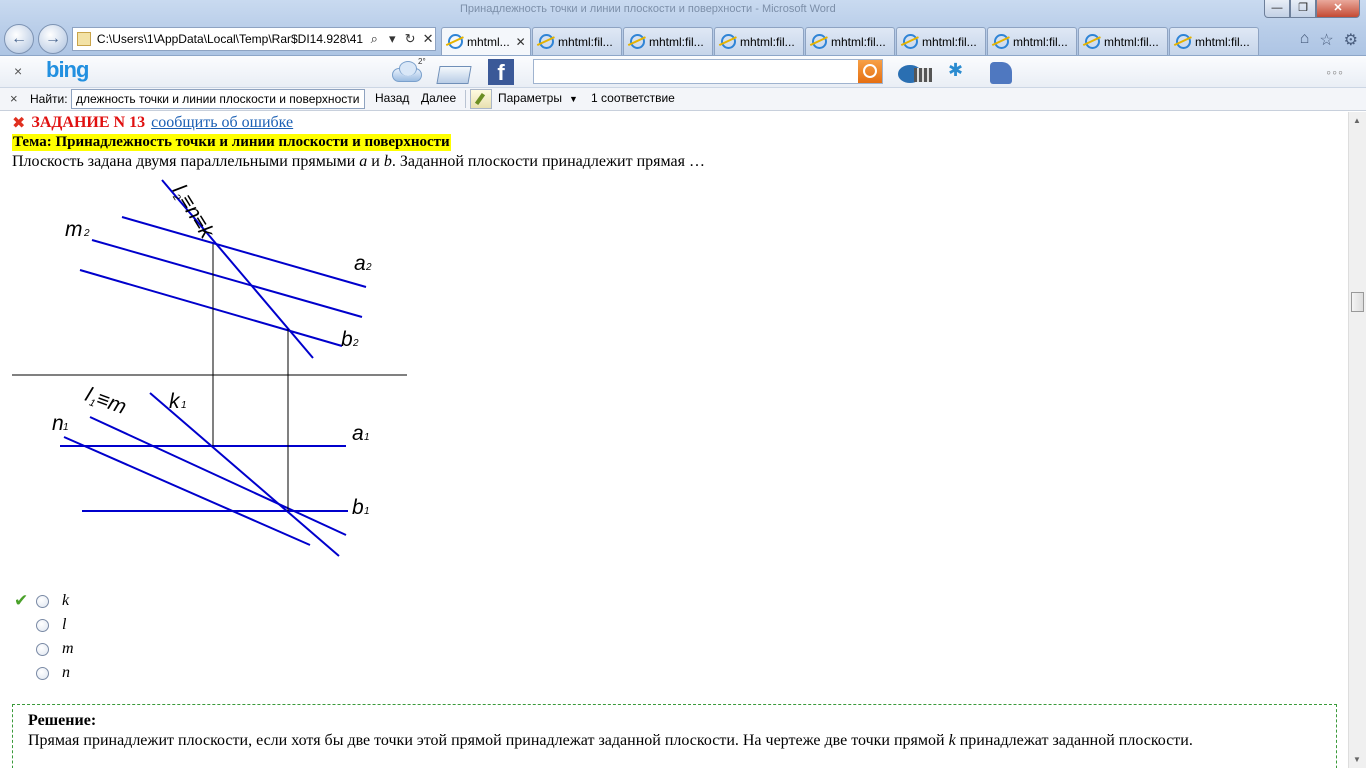 Image resolution: width=1366 pixels, height=768 pixels. I want to click on search-icon: ⌕, so click(374, 39).